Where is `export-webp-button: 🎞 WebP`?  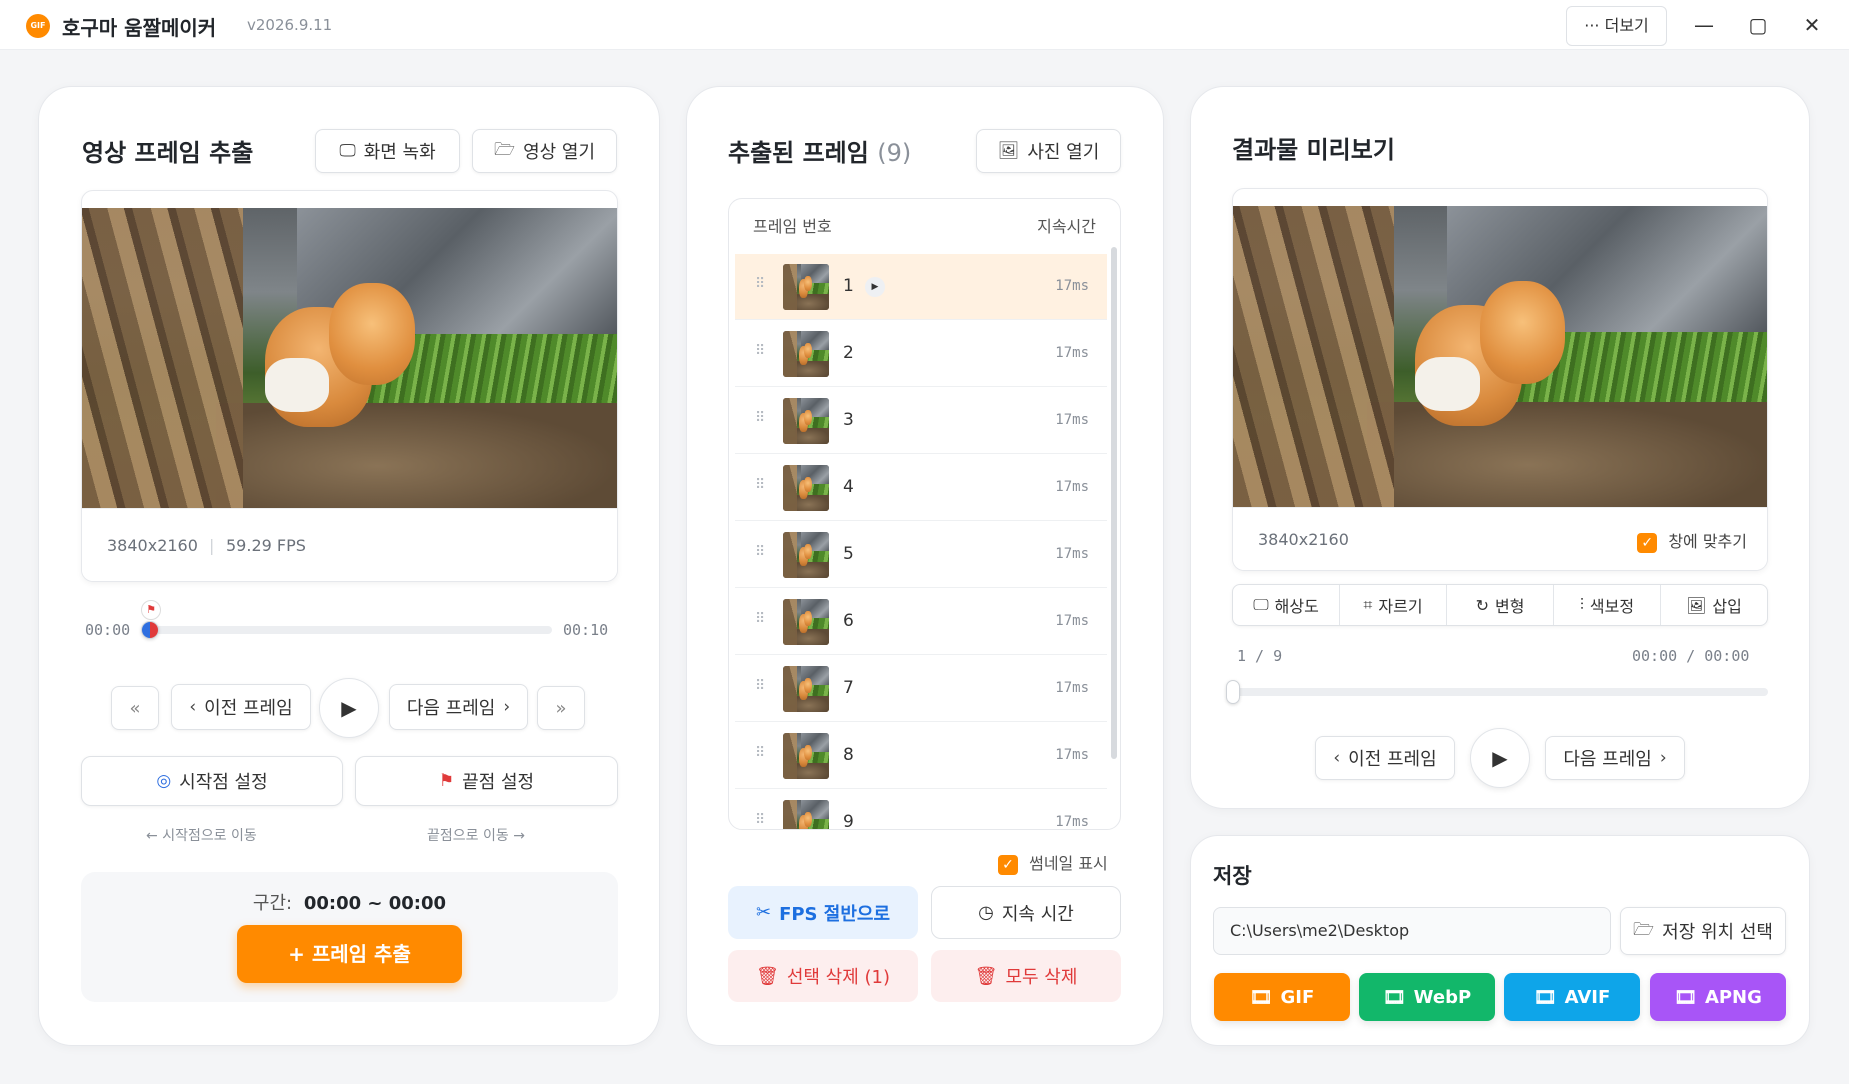
export-webp-button: 🎞 WebP is located at coordinates (1427, 997).